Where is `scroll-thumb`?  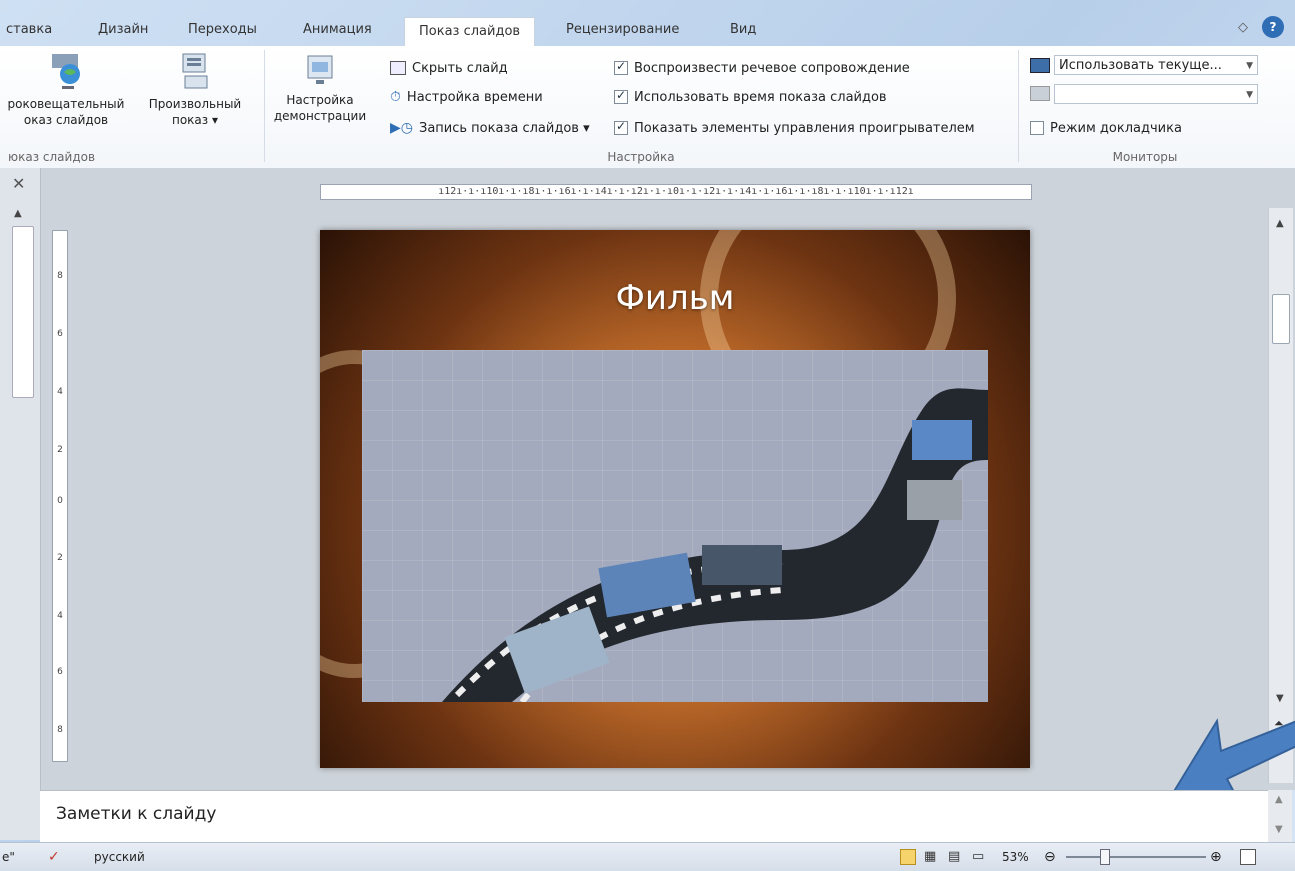 scroll-thumb is located at coordinates (1281, 319).